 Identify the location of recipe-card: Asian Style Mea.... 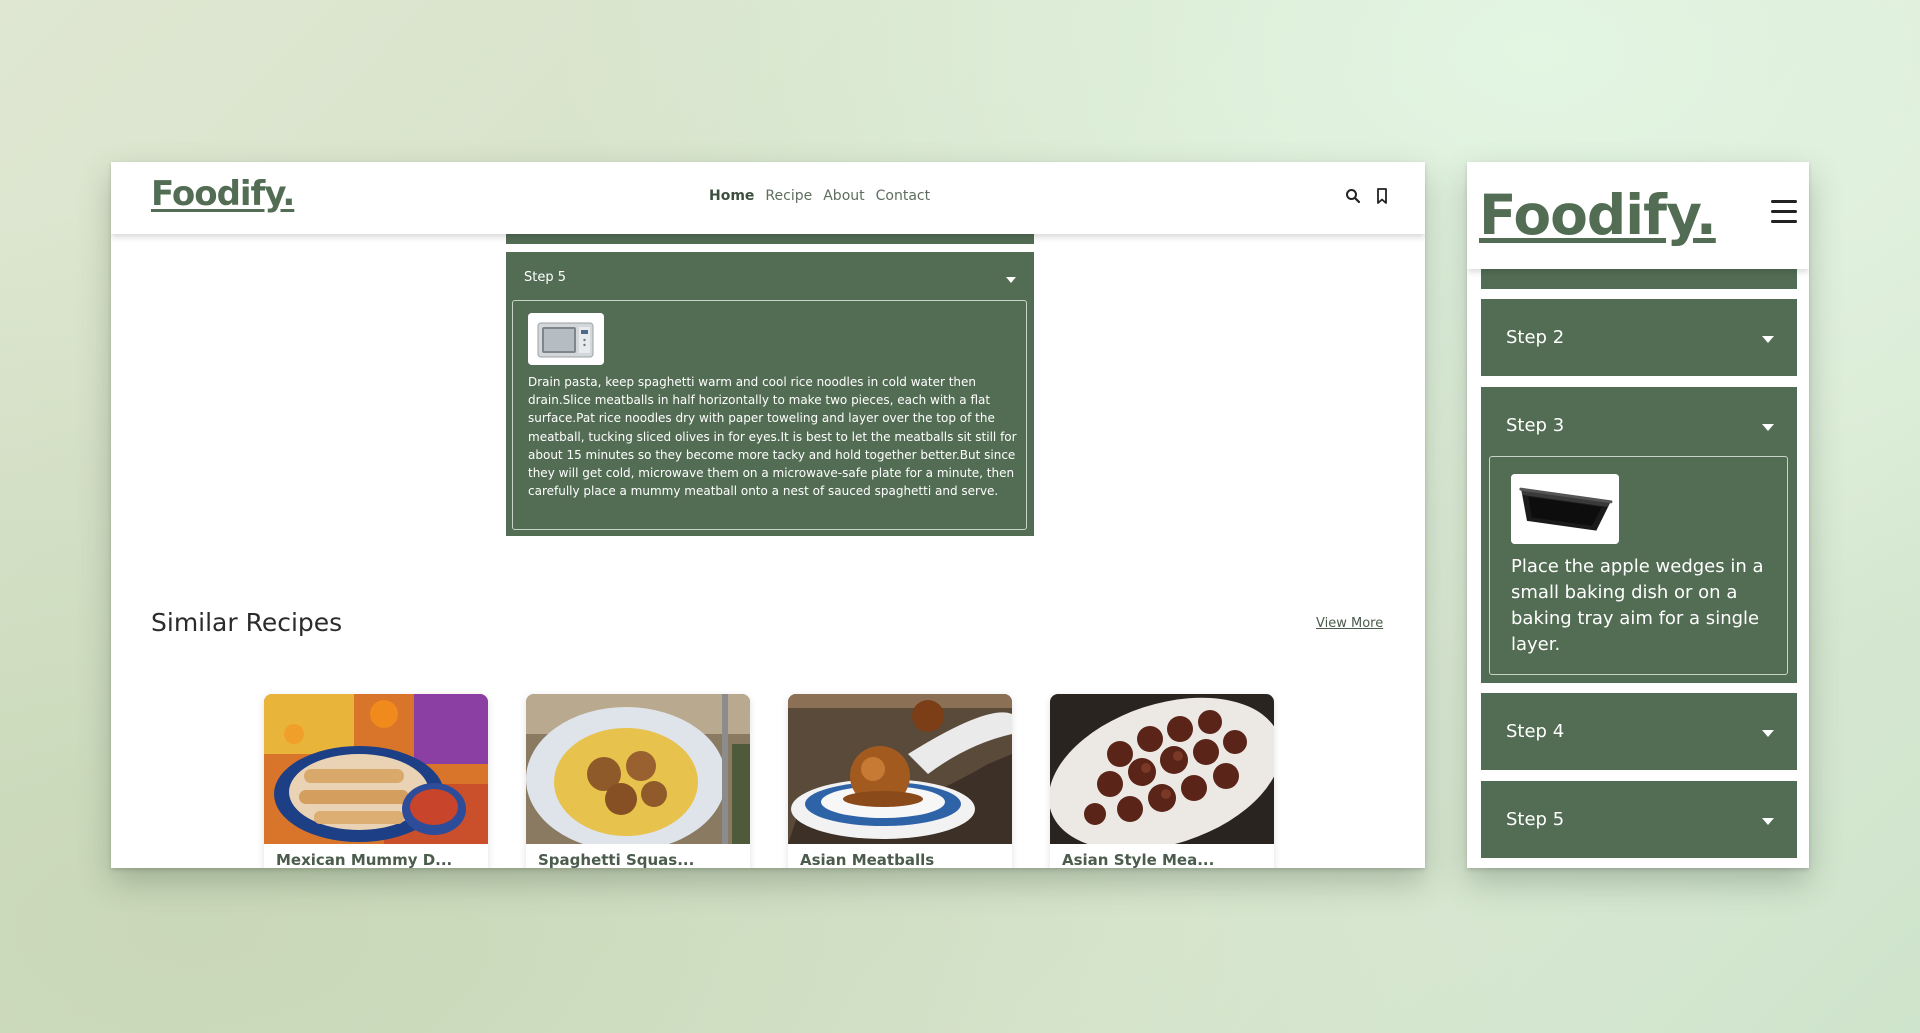
(1162, 781).